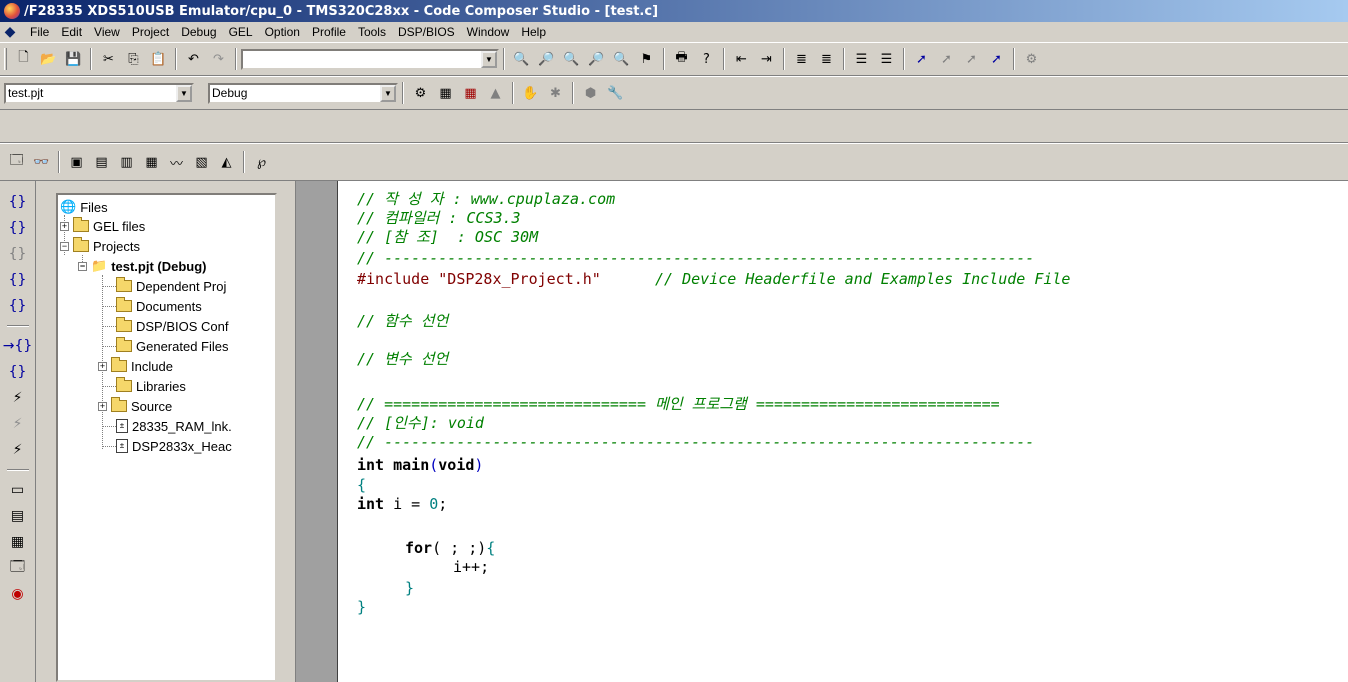 This screenshot has height=682, width=1348. What do you see at coordinates (571, 59) in the screenshot?
I see `find-prev-icon: 🔍` at bounding box center [571, 59].